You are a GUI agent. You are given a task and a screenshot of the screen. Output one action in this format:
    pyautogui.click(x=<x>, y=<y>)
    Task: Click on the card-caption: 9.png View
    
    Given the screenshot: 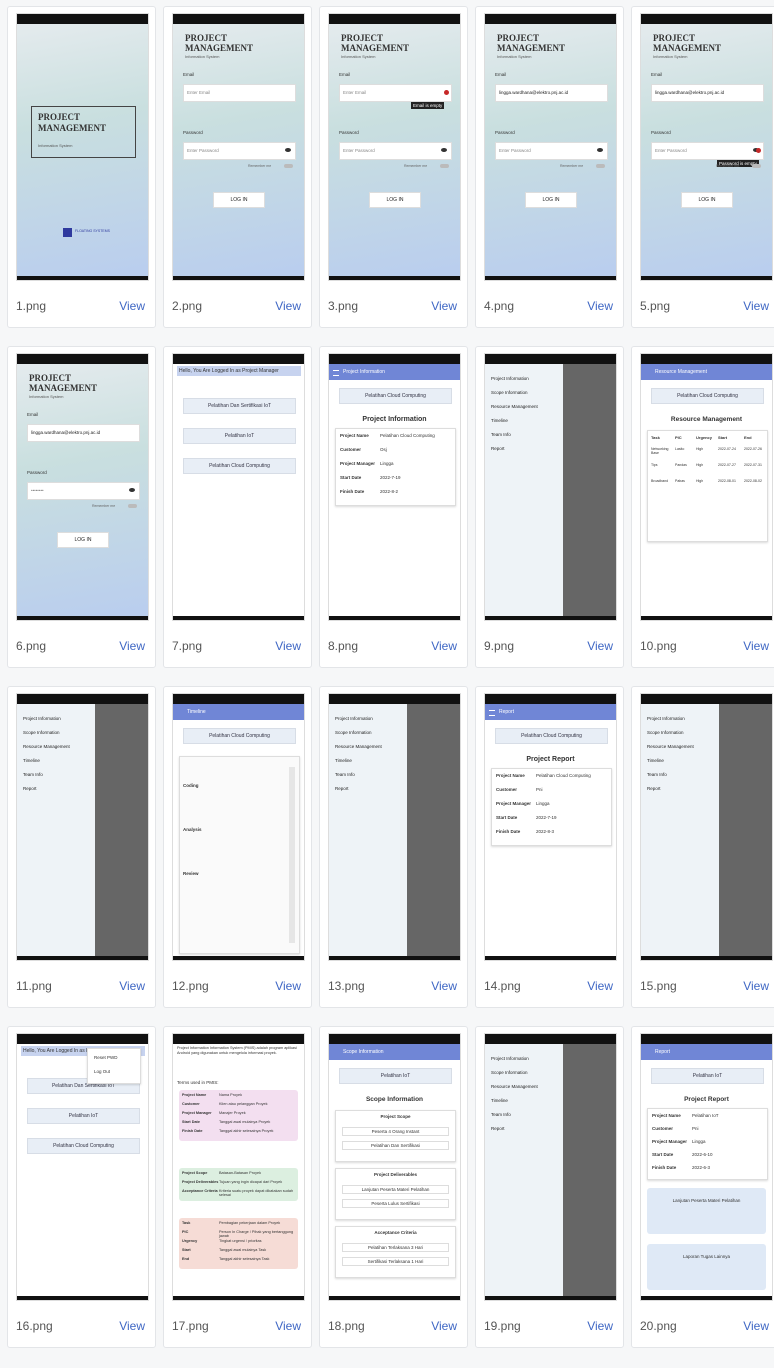 What is the action you would take?
    pyautogui.click(x=549, y=647)
    